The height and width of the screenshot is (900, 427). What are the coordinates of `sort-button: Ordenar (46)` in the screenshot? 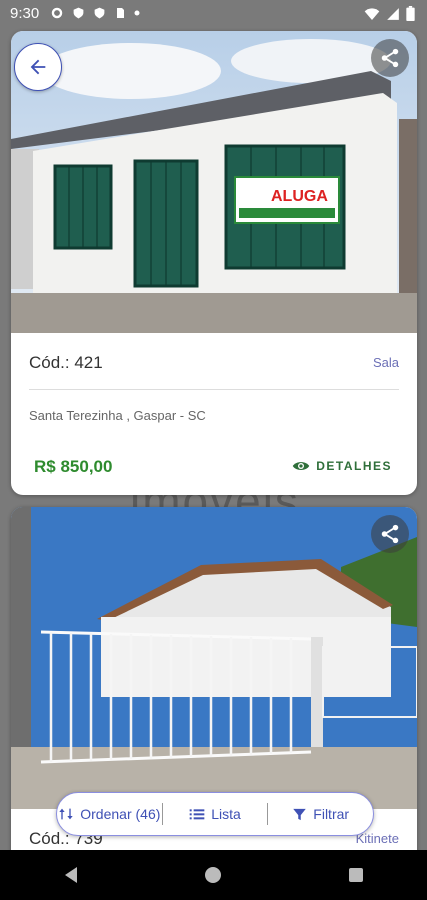 It's located at (109, 814).